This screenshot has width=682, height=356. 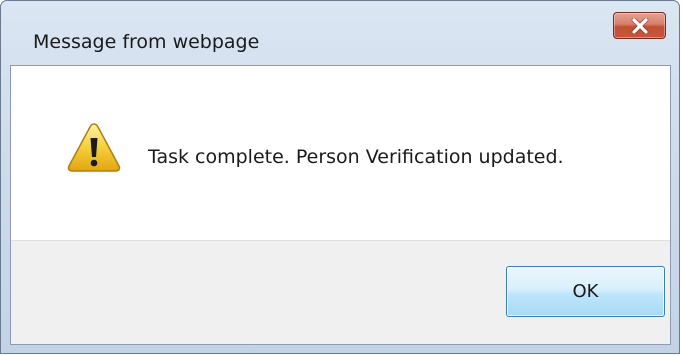 What do you see at coordinates (585, 291) in the screenshot?
I see `ok-button: OK` at bounding box center [585, 291].